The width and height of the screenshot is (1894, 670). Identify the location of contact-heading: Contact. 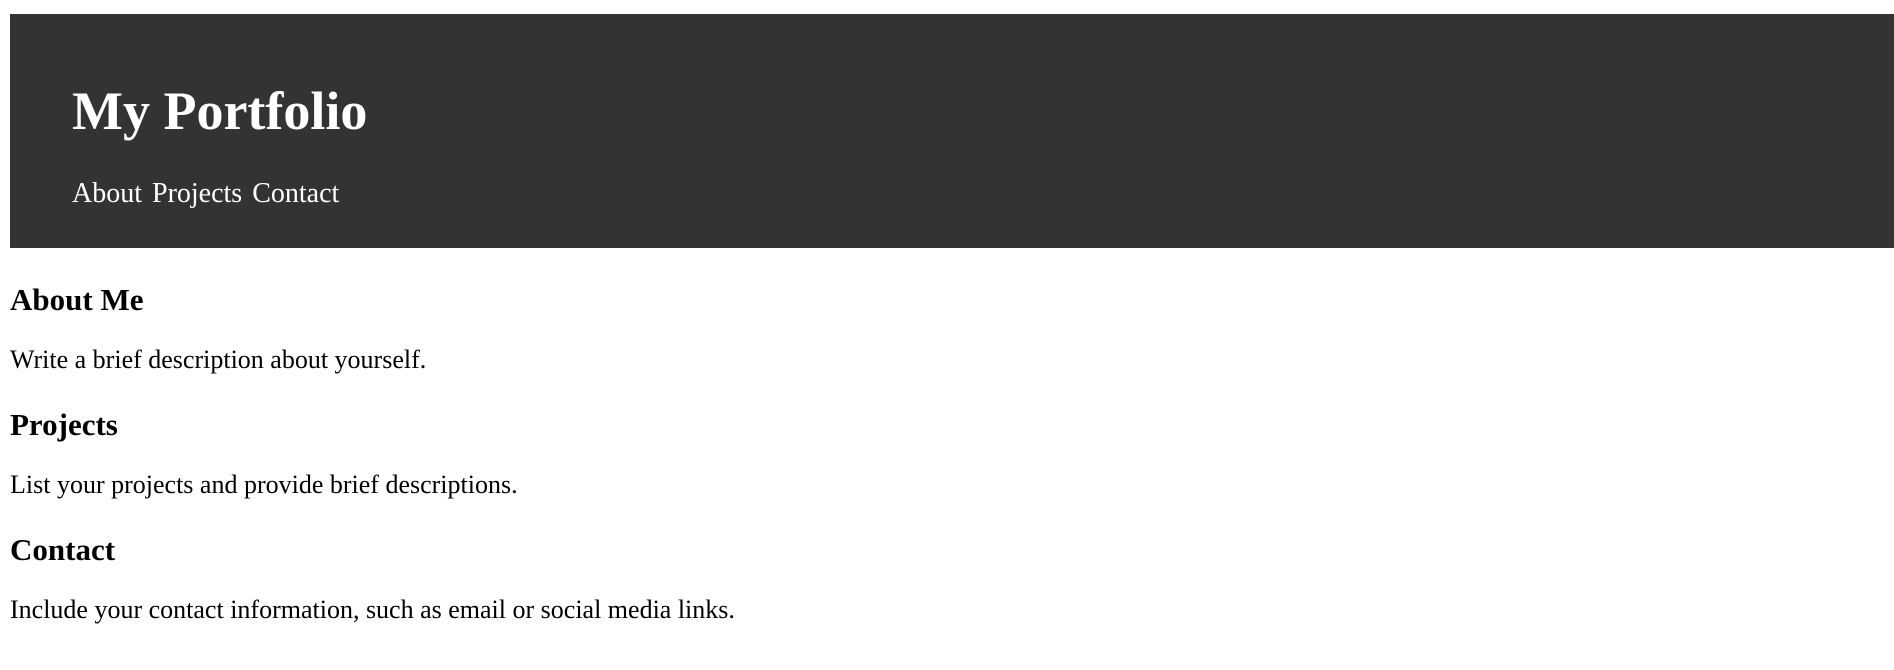
(63, 549).